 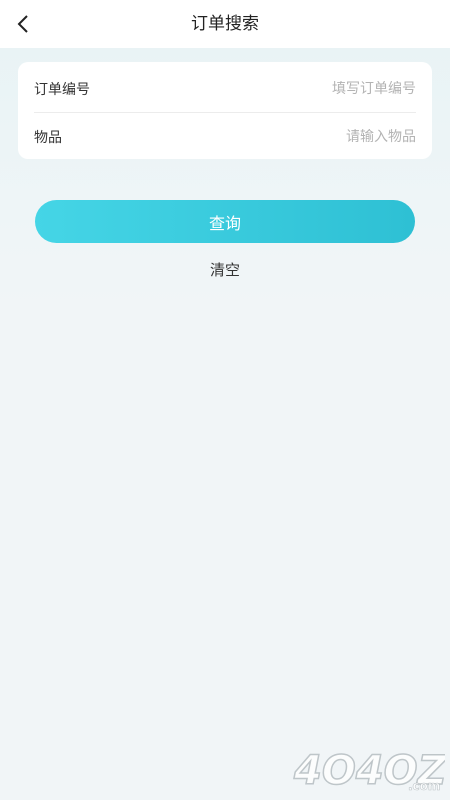 I want to click on watermark-logo: 4O4OZ .com, so click(x=368, y=770).